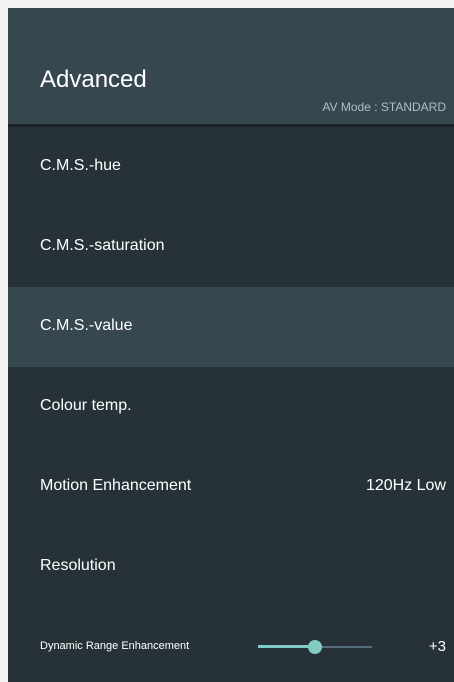 The image size is (454, 682). What do you see at coordinates (231, 487) in the screenshot?
I see `menu-item-motion-enhancement: Motion Enhancement 120Hz Low` at bounding box center [231, 487].